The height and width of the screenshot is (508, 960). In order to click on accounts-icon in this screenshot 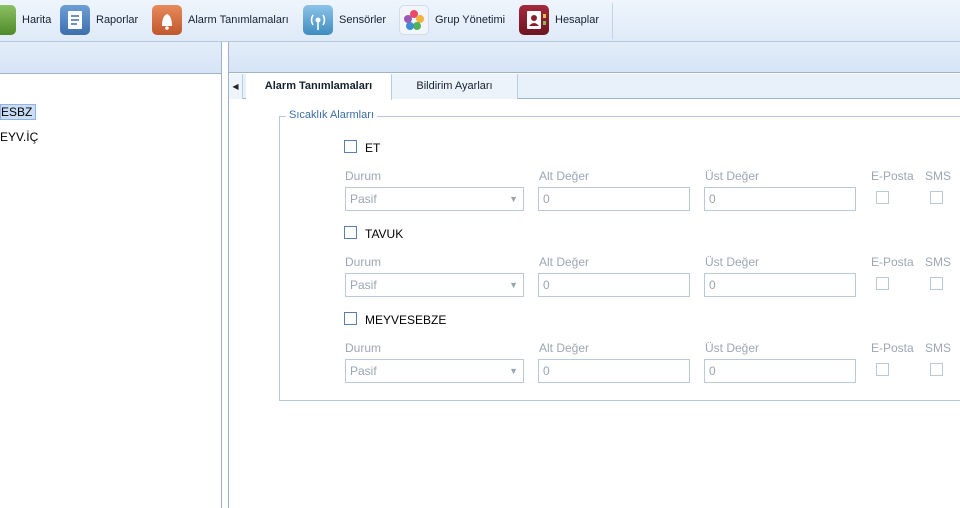, I will do `click(534, 20)`.